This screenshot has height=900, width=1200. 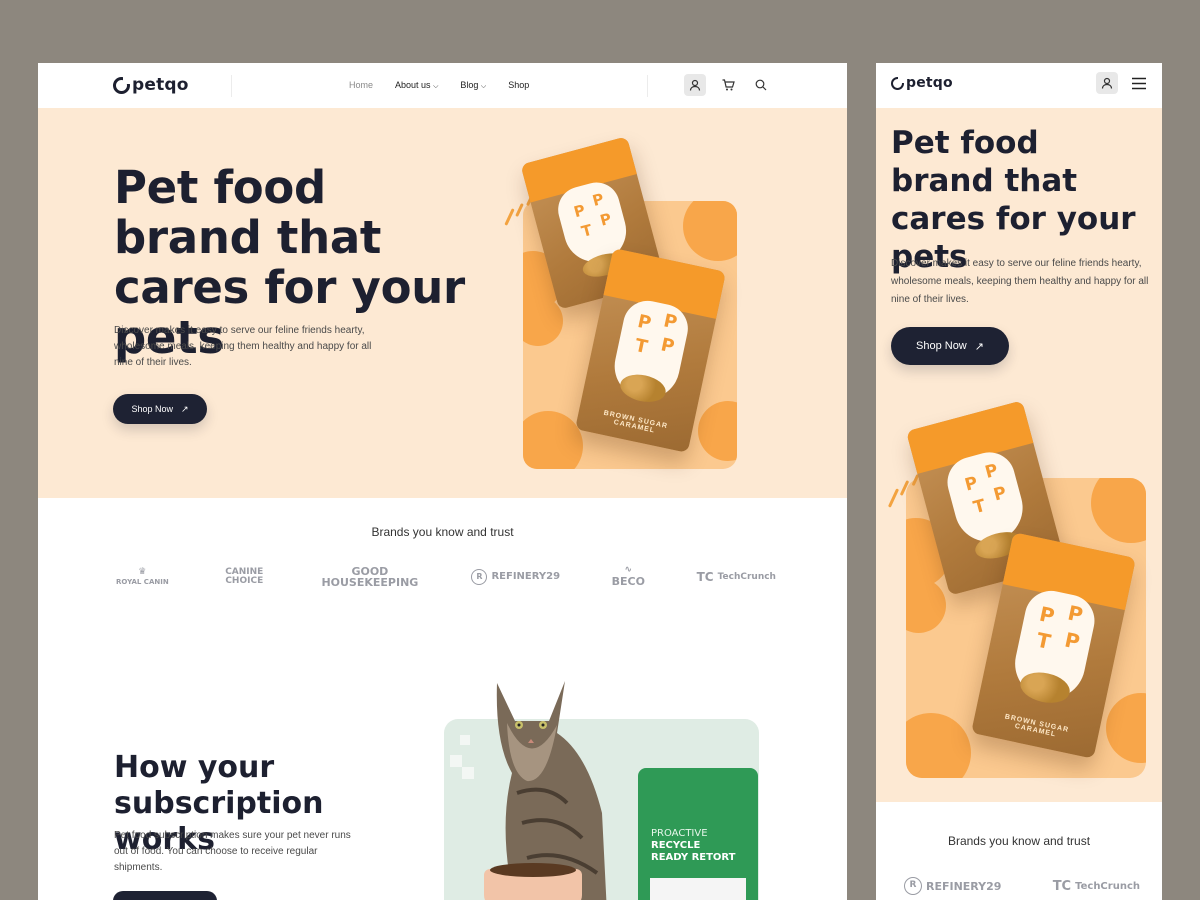 I want to click on brand-logo-good-housekeeping: GOOD HOUSEKEEPING, so click(x=370, y=577).